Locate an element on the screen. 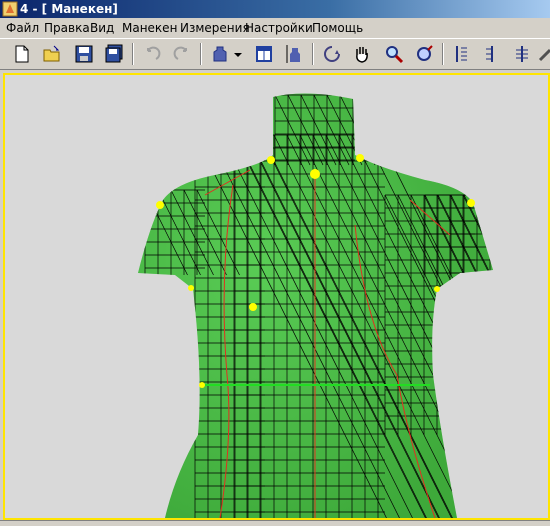 The height and width of the screenshot is (526, 550). menu-measurements: Измерения is located at coordinates (215, 28).